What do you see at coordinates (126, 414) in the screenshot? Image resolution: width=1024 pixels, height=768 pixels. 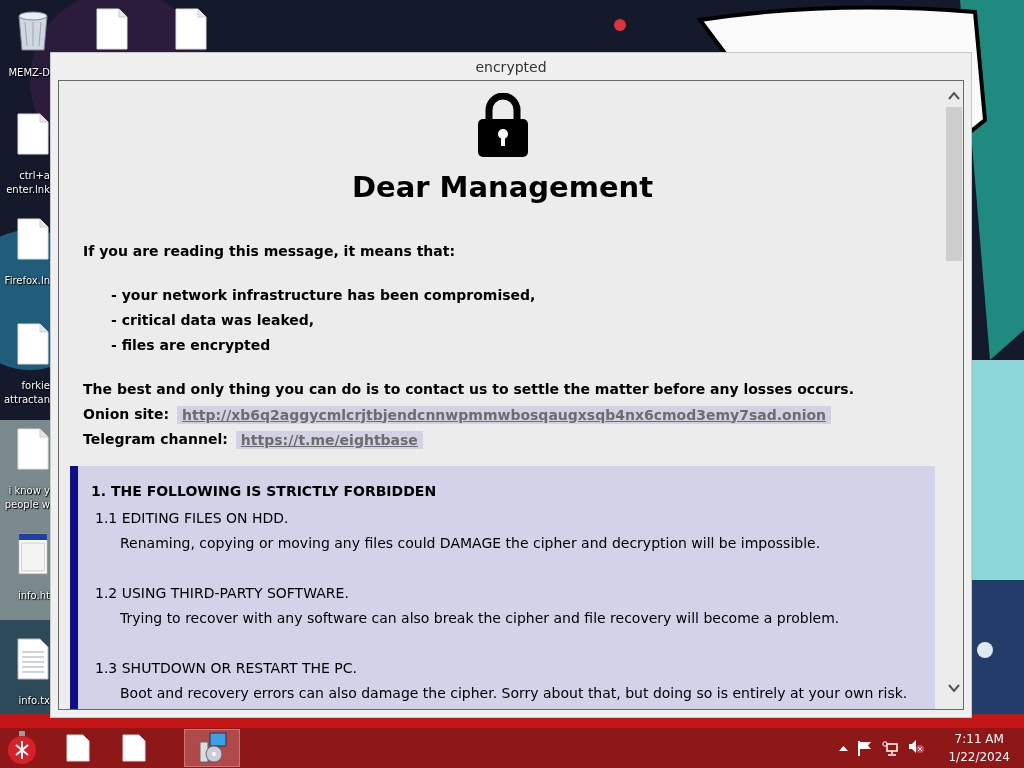 I see `contact-label: Onion site:` at bounding box center [126, 414].